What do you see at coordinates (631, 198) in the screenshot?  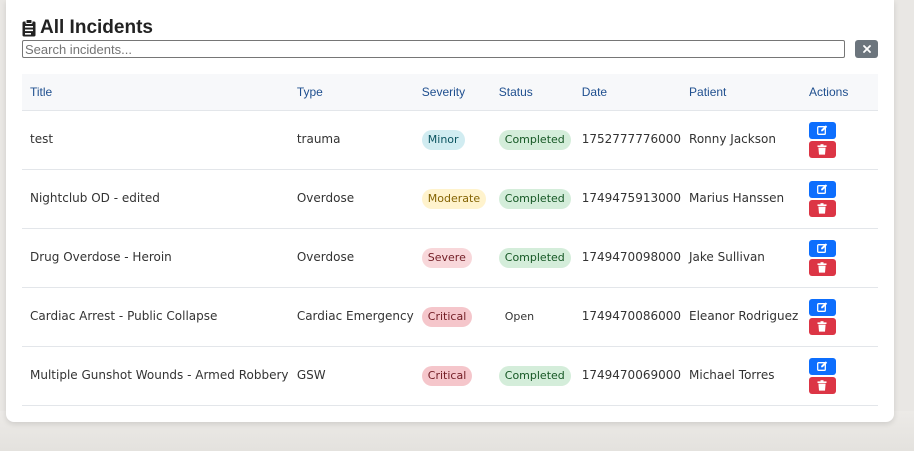 I see `incident-date: 1749475913000` at bounding box center [631, 198].